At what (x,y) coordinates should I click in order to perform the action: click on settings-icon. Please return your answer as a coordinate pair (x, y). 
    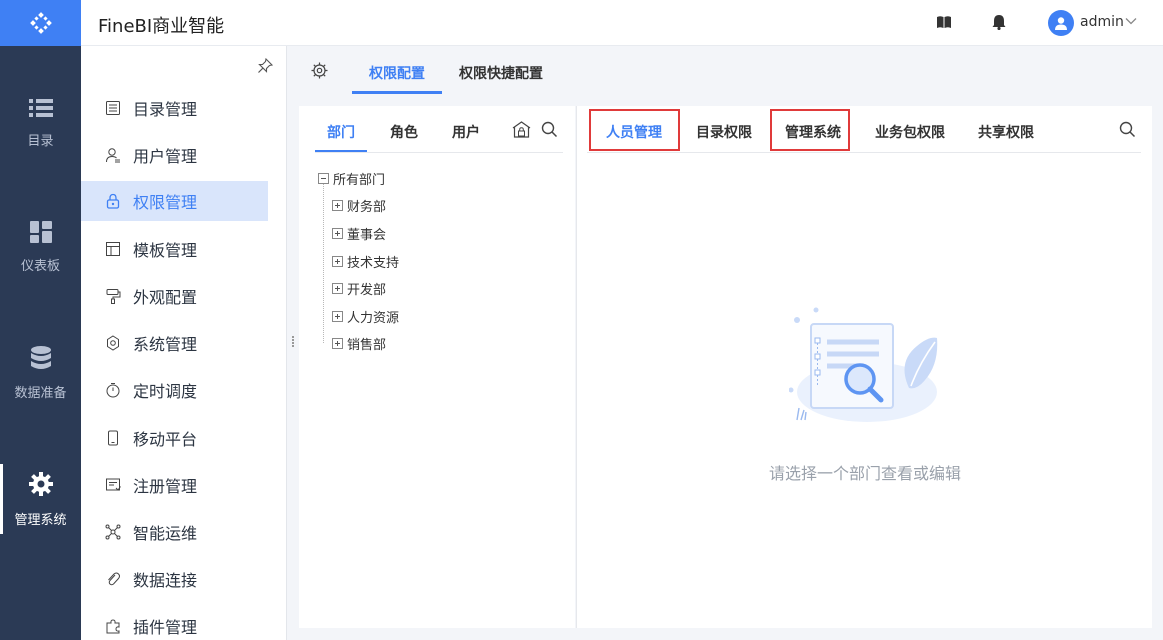
    Looking at the image, I should click on (113, 343).